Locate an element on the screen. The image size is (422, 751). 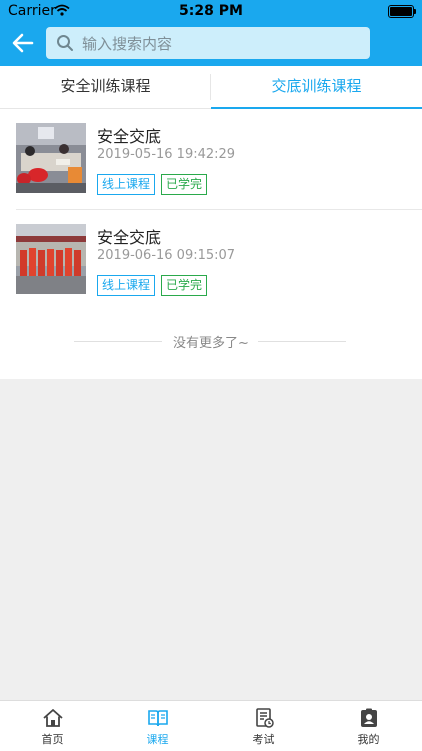
course-thumbnail-meeting-image is located at coordinates (51, 158).